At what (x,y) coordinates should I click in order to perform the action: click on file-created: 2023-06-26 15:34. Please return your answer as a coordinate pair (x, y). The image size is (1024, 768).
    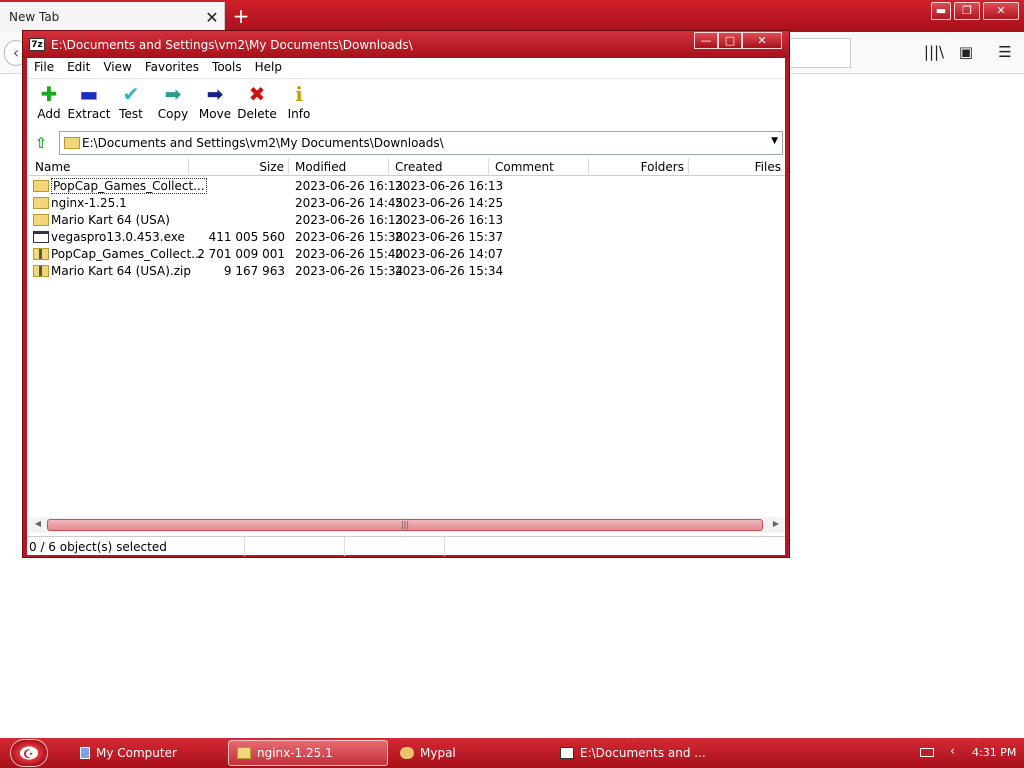
    Looking at the image, I should click on (449, 271).